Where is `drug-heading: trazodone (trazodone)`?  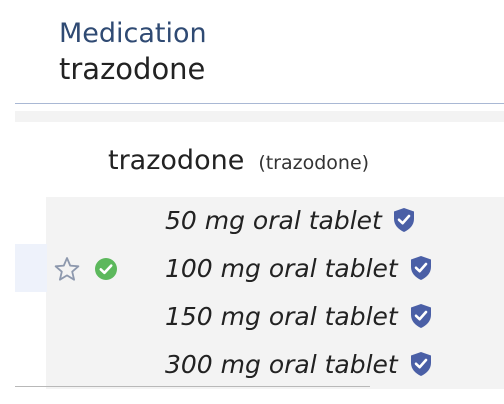
drug-heading: trazodone (trazodone) is located at coordinates (238, 161).